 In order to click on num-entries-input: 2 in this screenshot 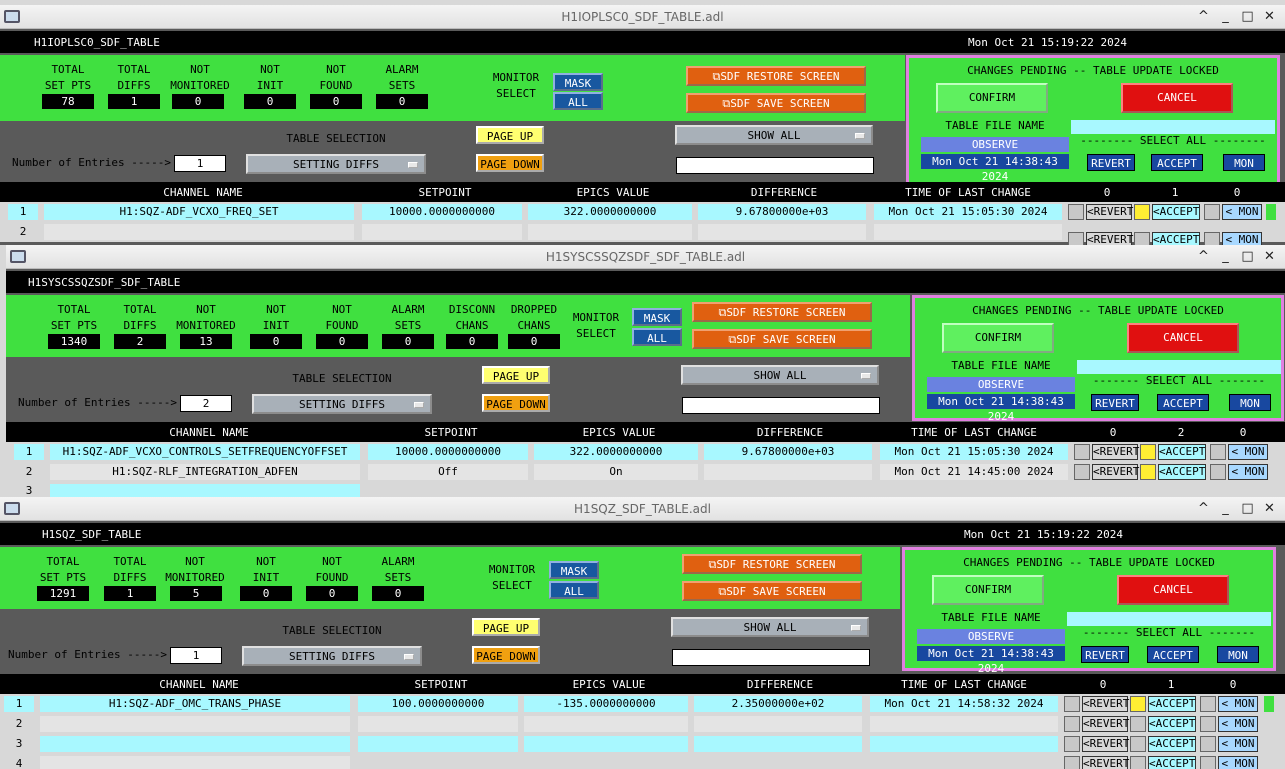, I will do `click(206, 403)`.